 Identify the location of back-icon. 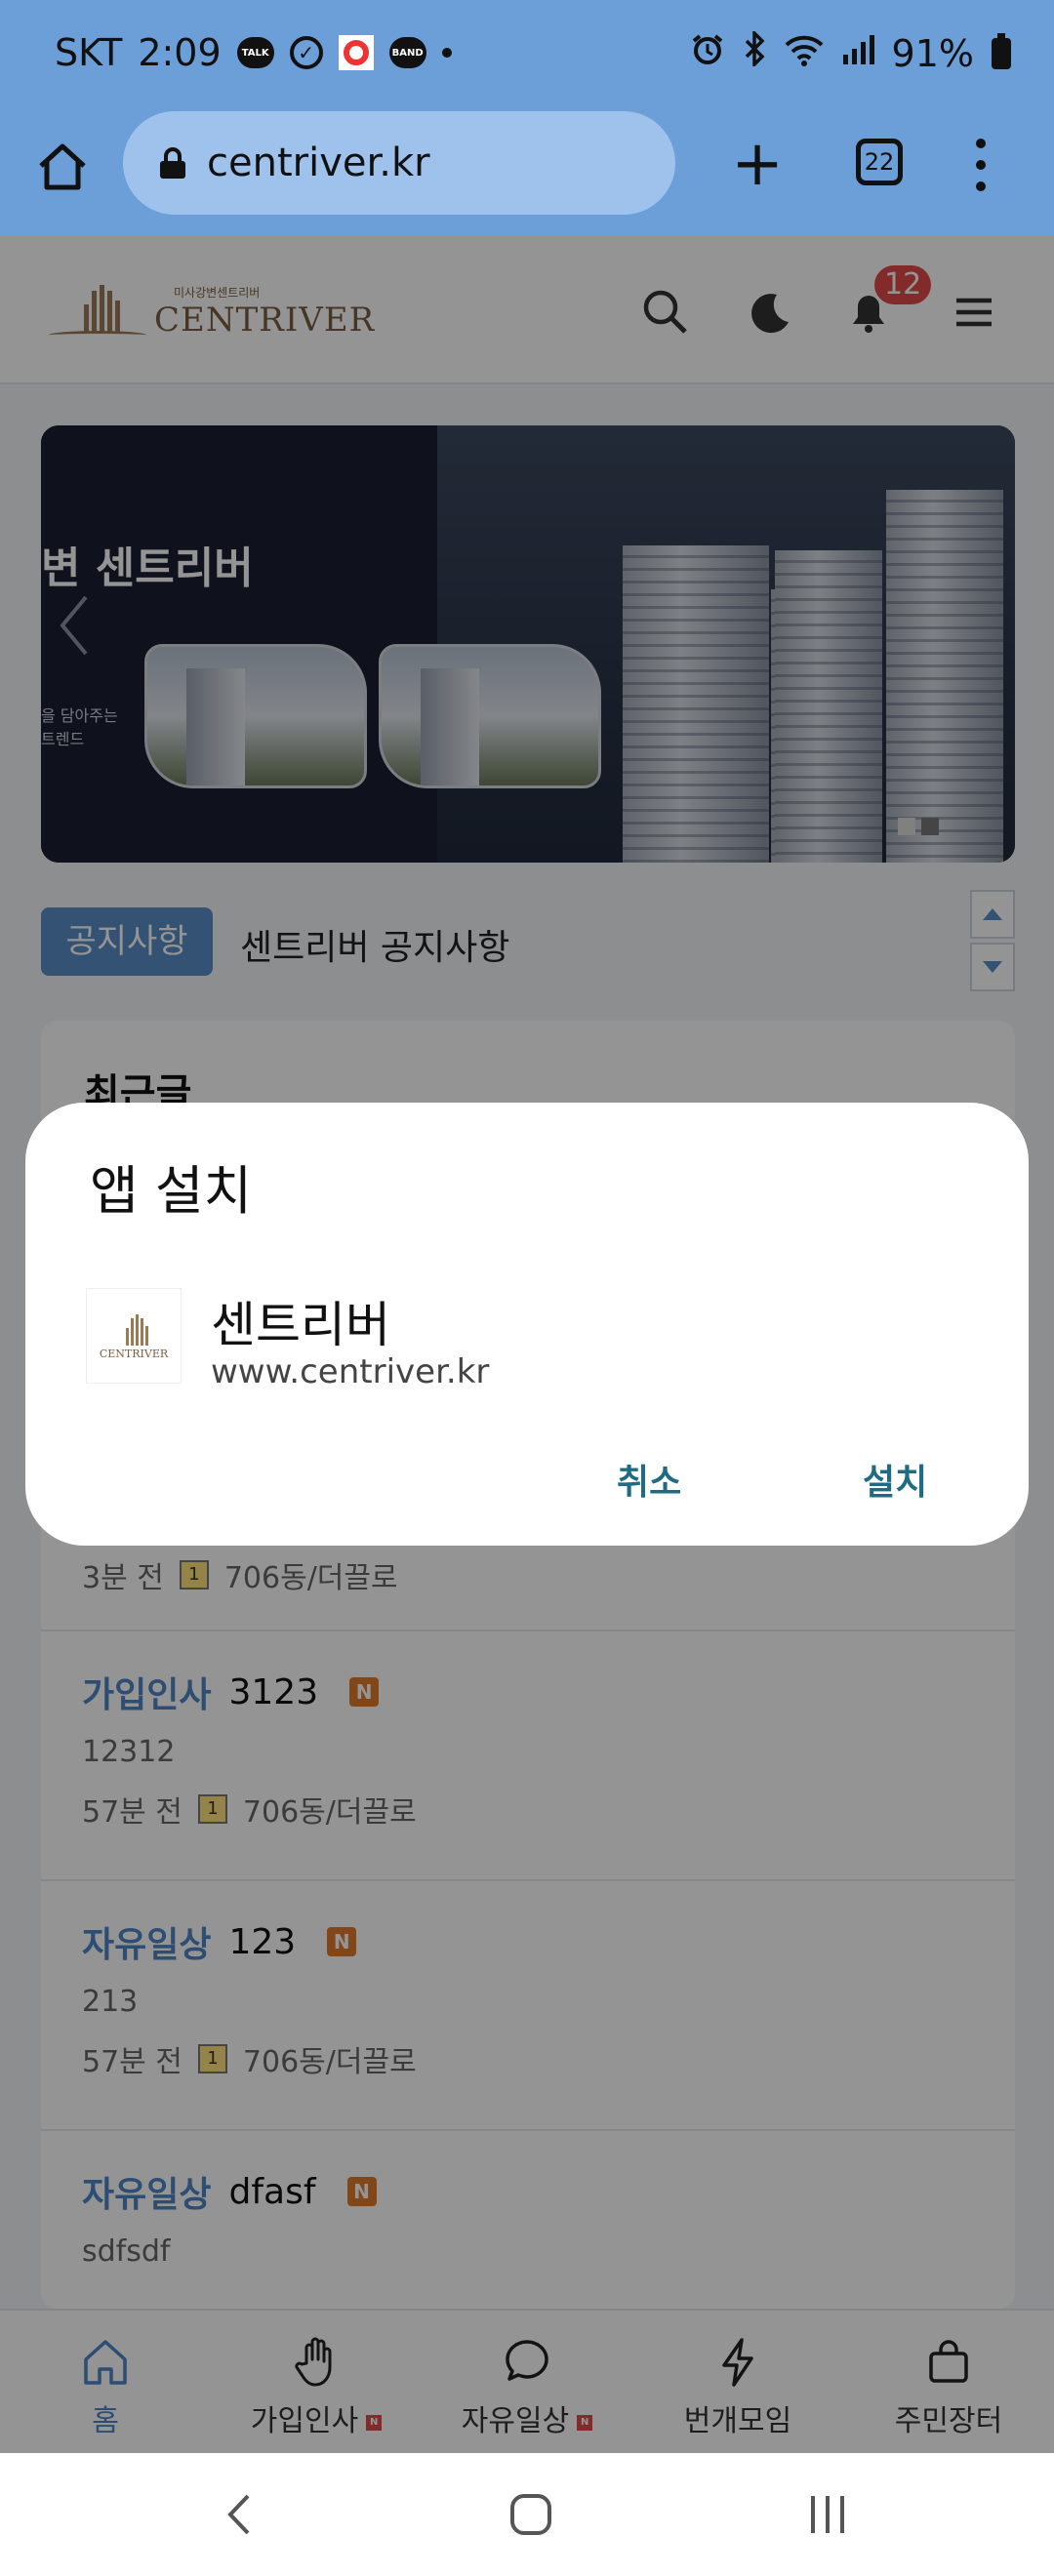
(238, 2514).